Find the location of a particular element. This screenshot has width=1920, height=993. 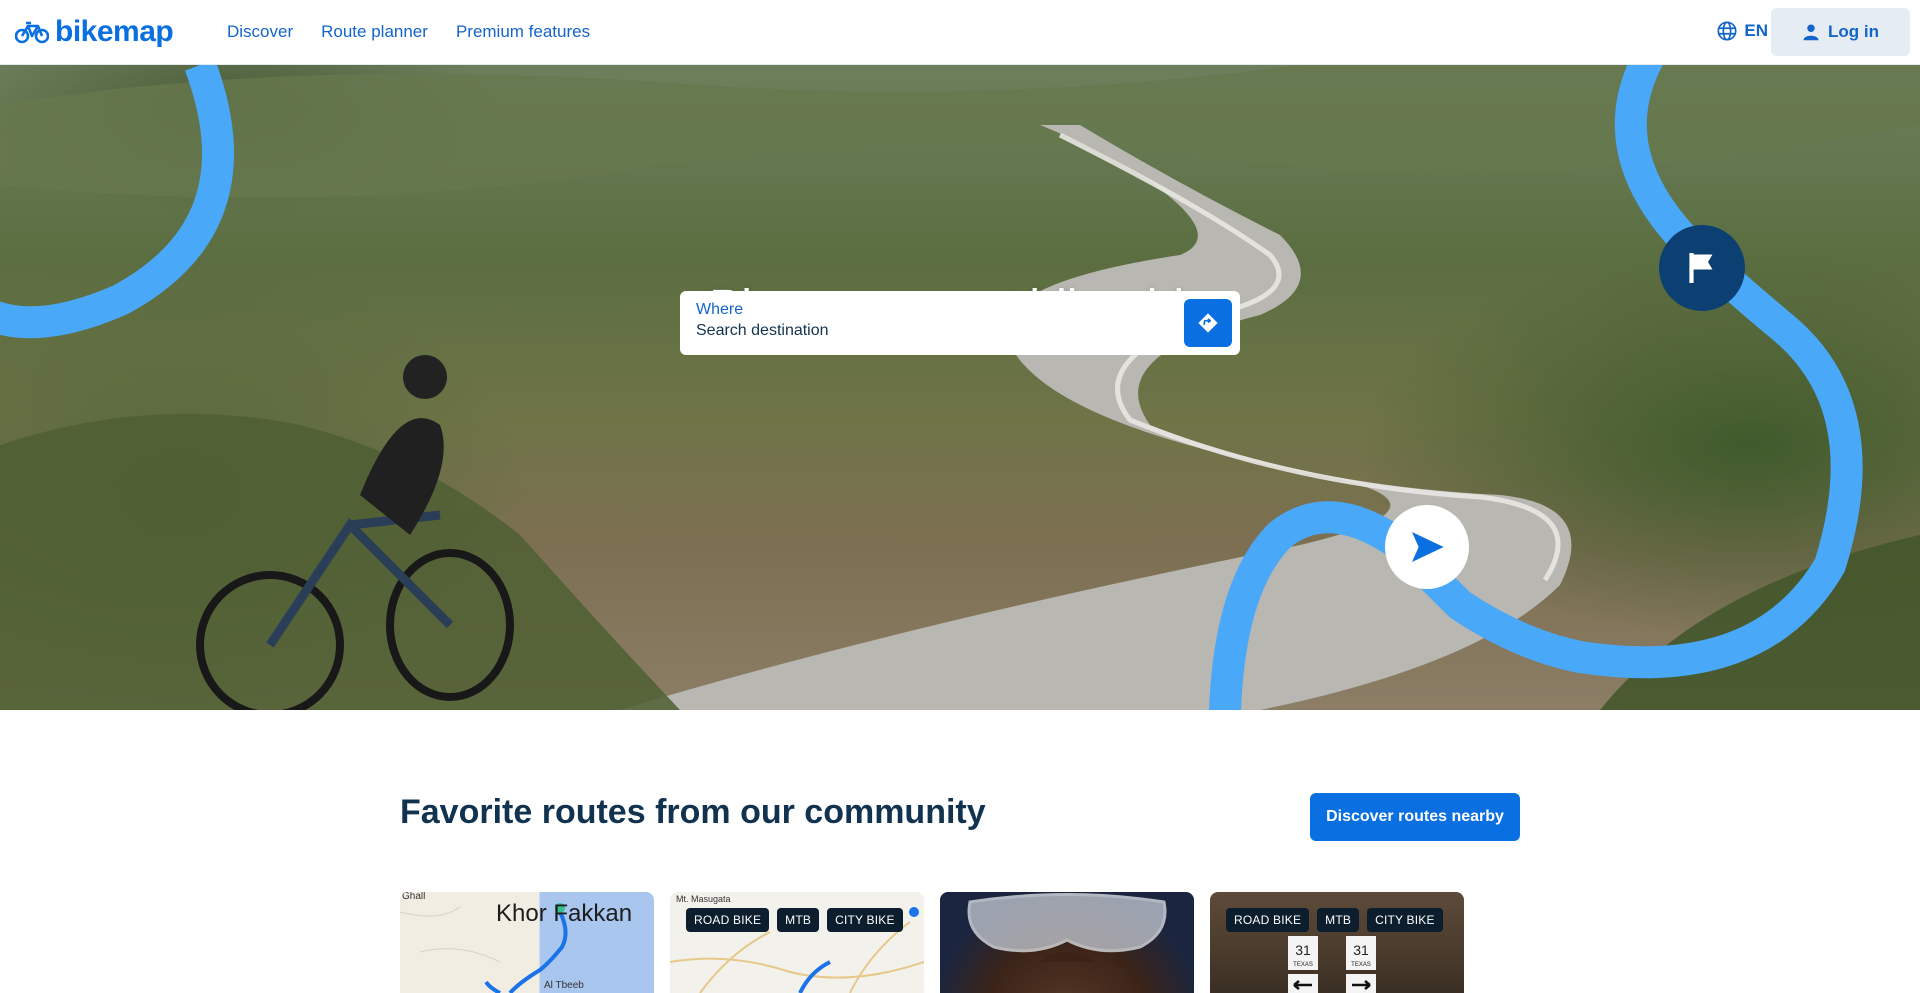

directions-button is located at coordinates (1208, 323).